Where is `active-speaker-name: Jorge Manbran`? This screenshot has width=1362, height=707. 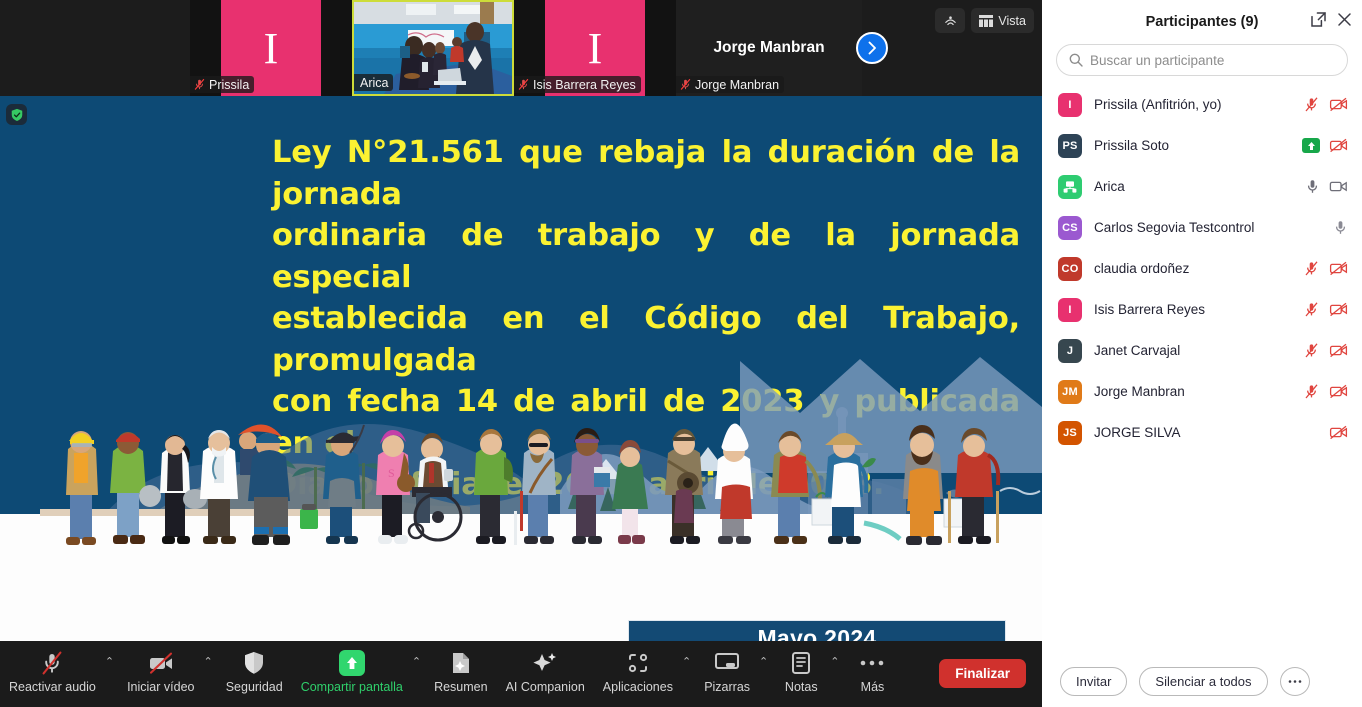 active-speaker-name: Jorge Manbran is located at coordinates (769, 47).